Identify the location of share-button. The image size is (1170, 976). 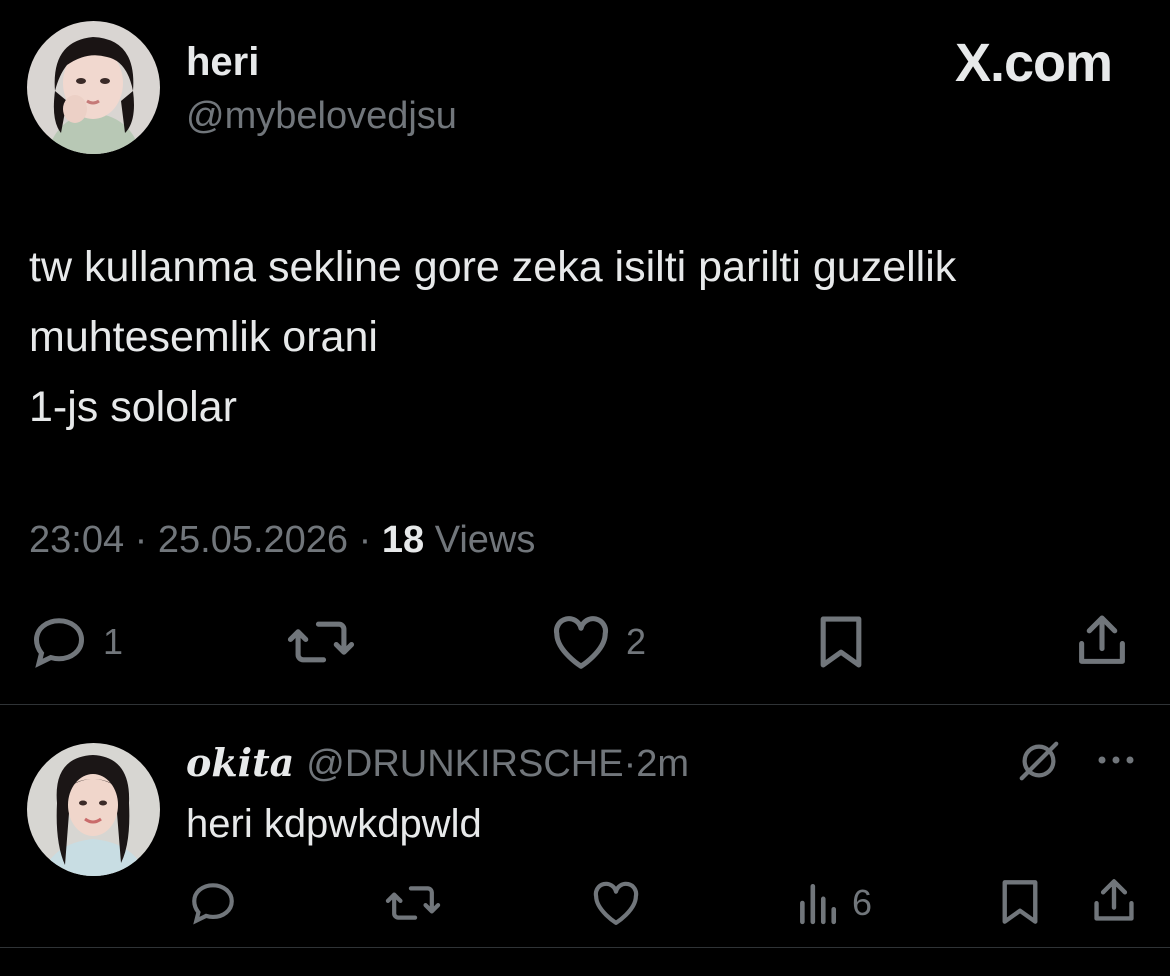
(1102, 641).